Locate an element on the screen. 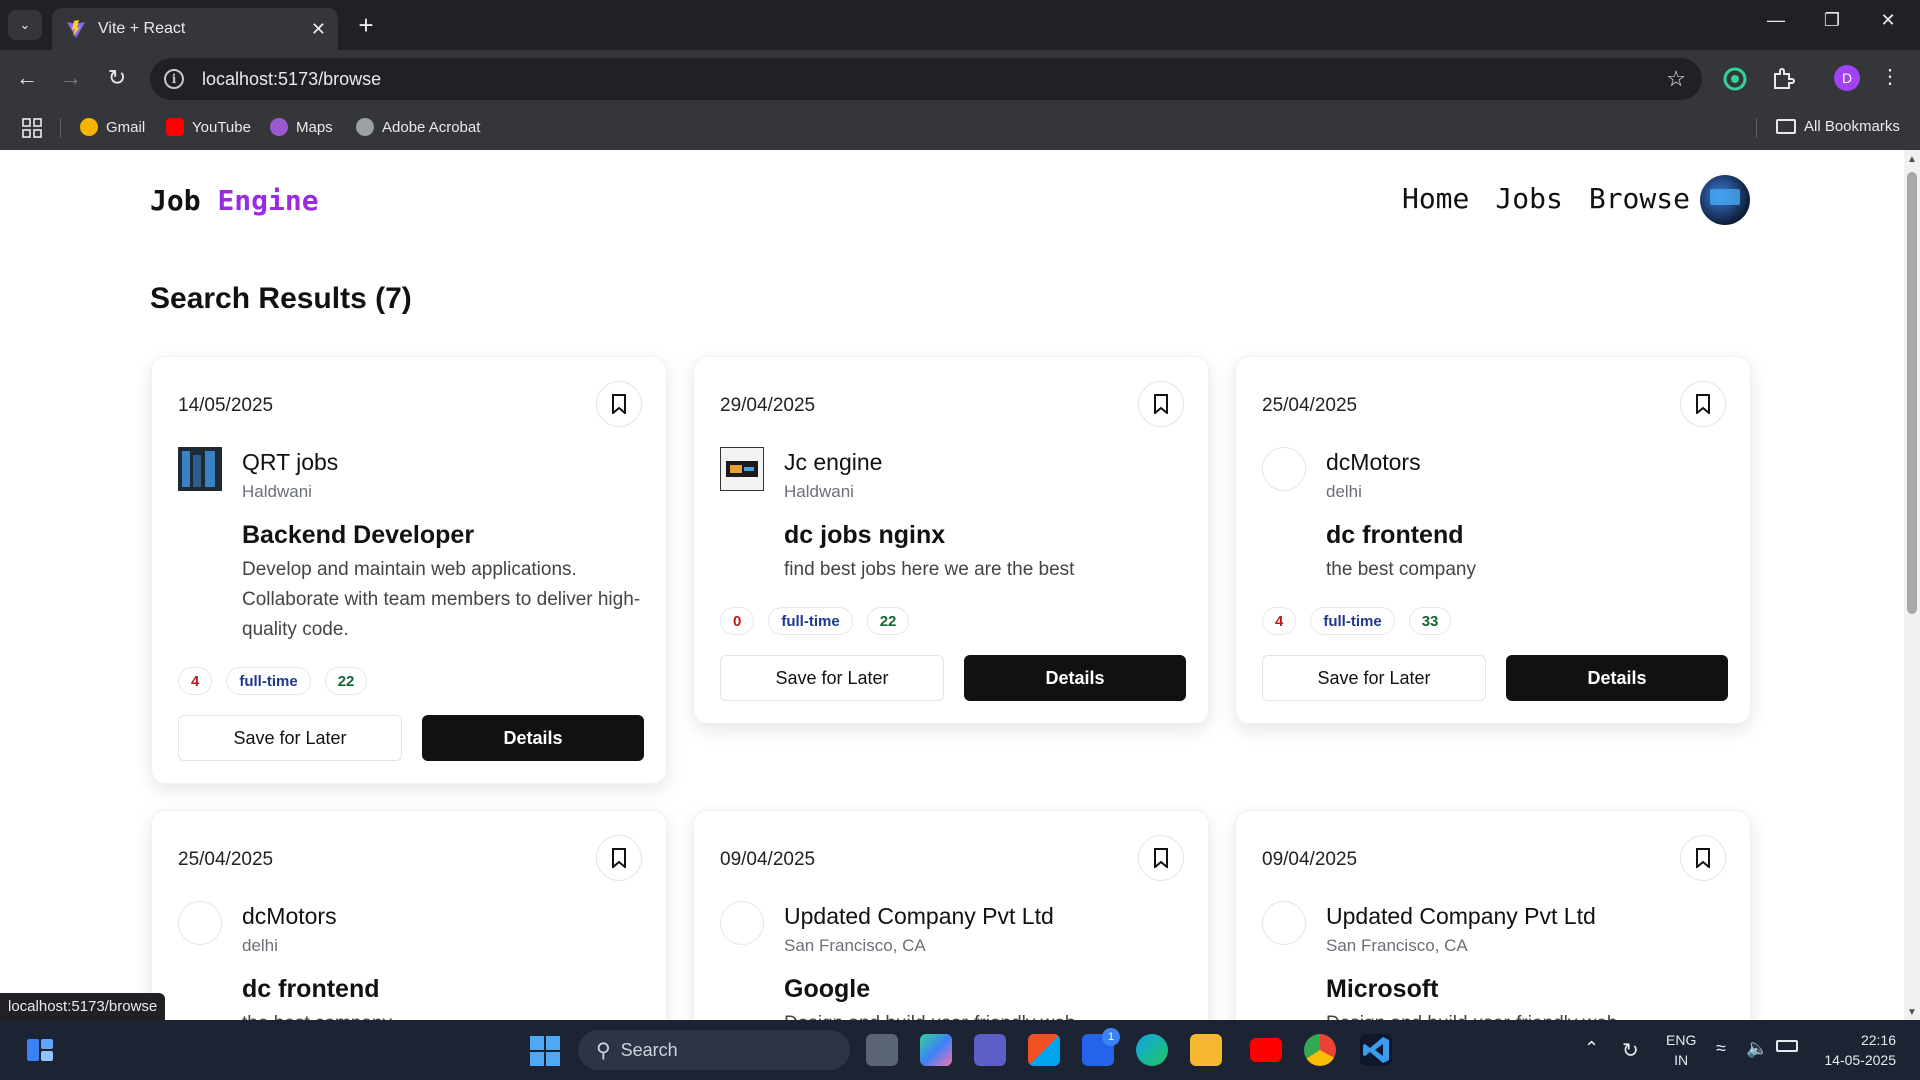 The width and height of the screenshot is (1920, 1080). extension-circle-icon is located at coordinates (1735, 79).